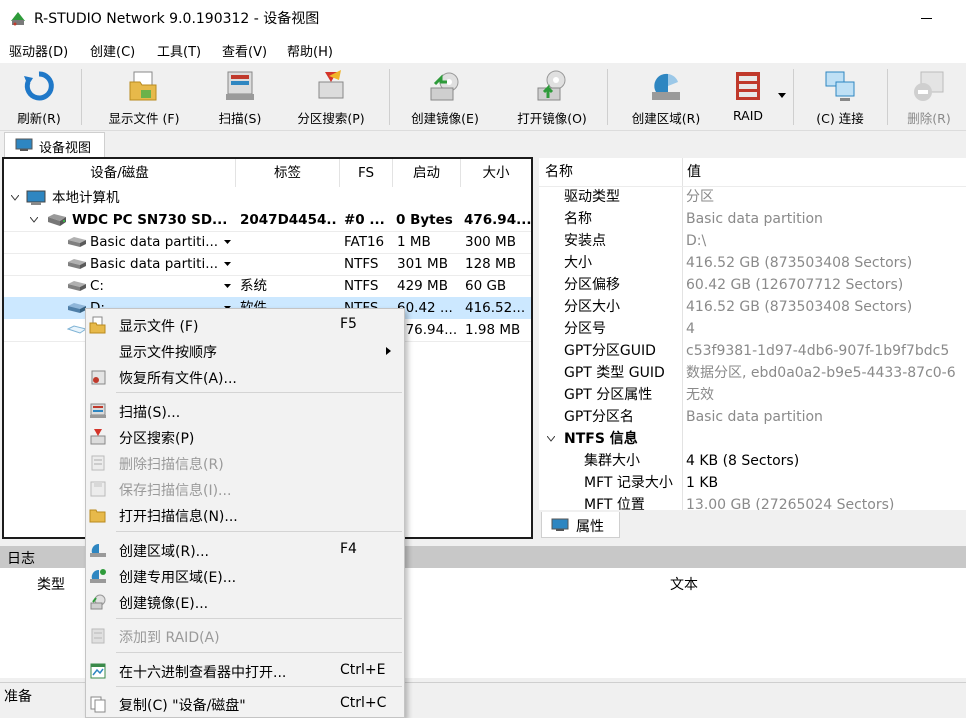 The image size is (966, 718). I want to click on unallocated-size: 1.98 MB, so click(493, 330).